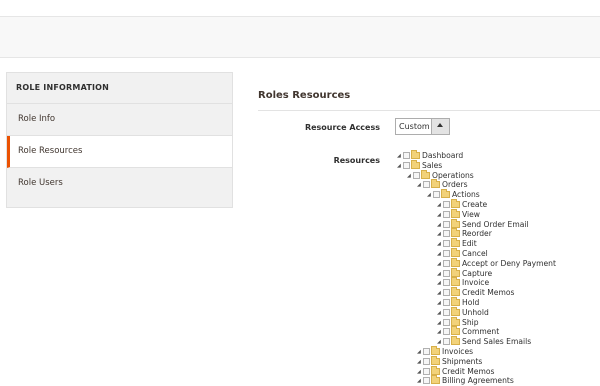 The width and height of the screenshot is (600, 386). I want to click on tree-node: ◢ Create, so click(462, 204).